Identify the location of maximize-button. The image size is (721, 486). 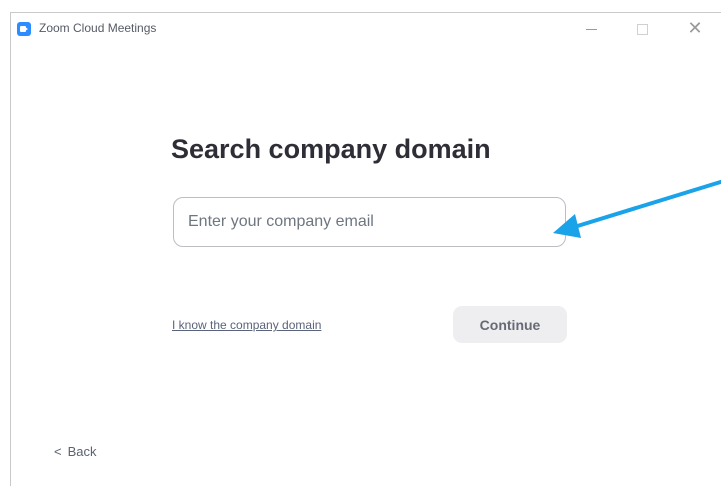
(642, 28).